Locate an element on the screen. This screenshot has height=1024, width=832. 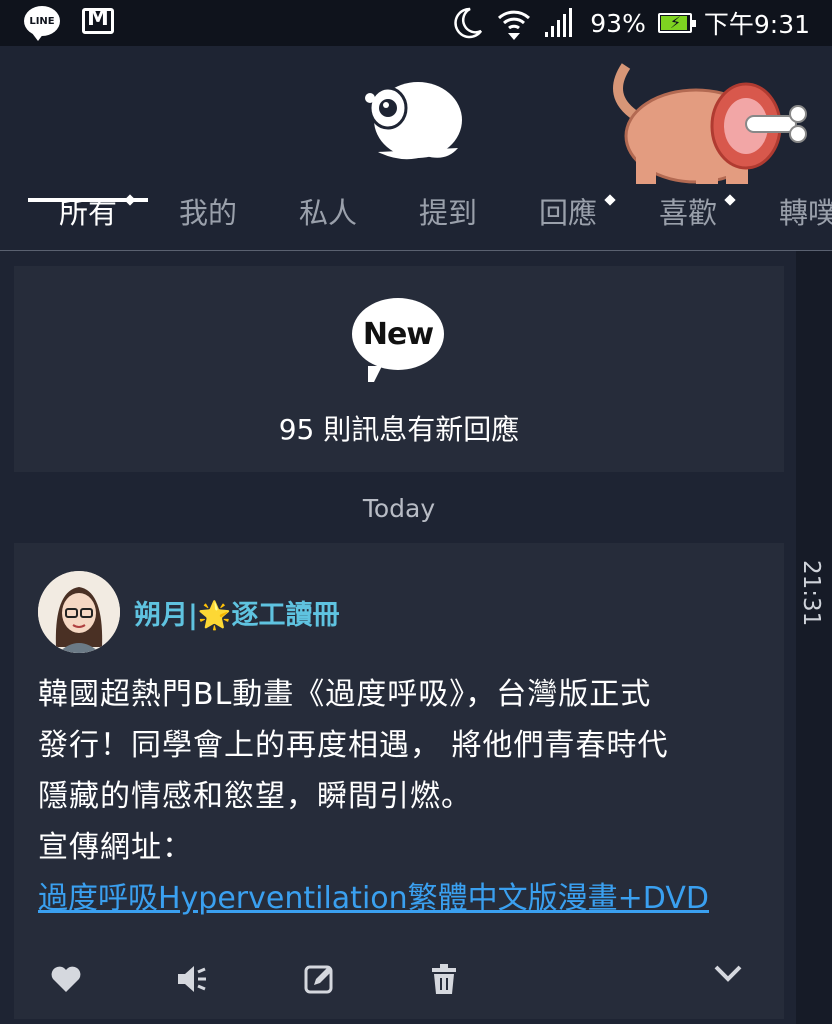
battery-percent: 93% is located at coordinates (618, 23).